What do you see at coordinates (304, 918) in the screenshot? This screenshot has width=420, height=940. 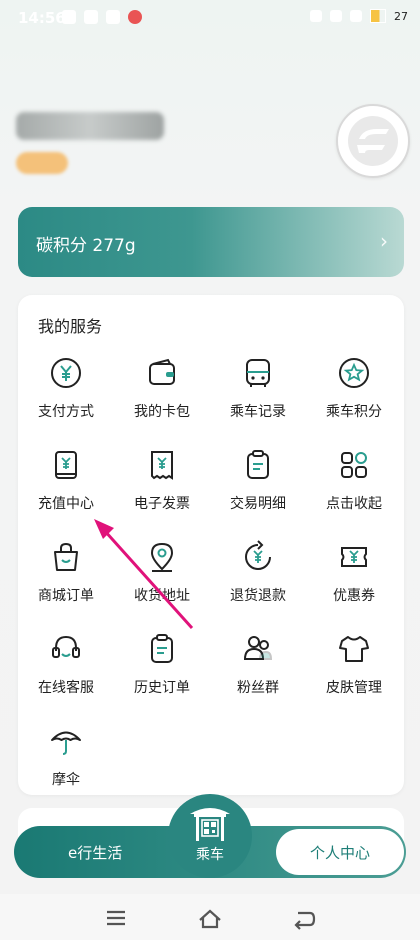 I see `back-icon` at bounding box center [304, 918].